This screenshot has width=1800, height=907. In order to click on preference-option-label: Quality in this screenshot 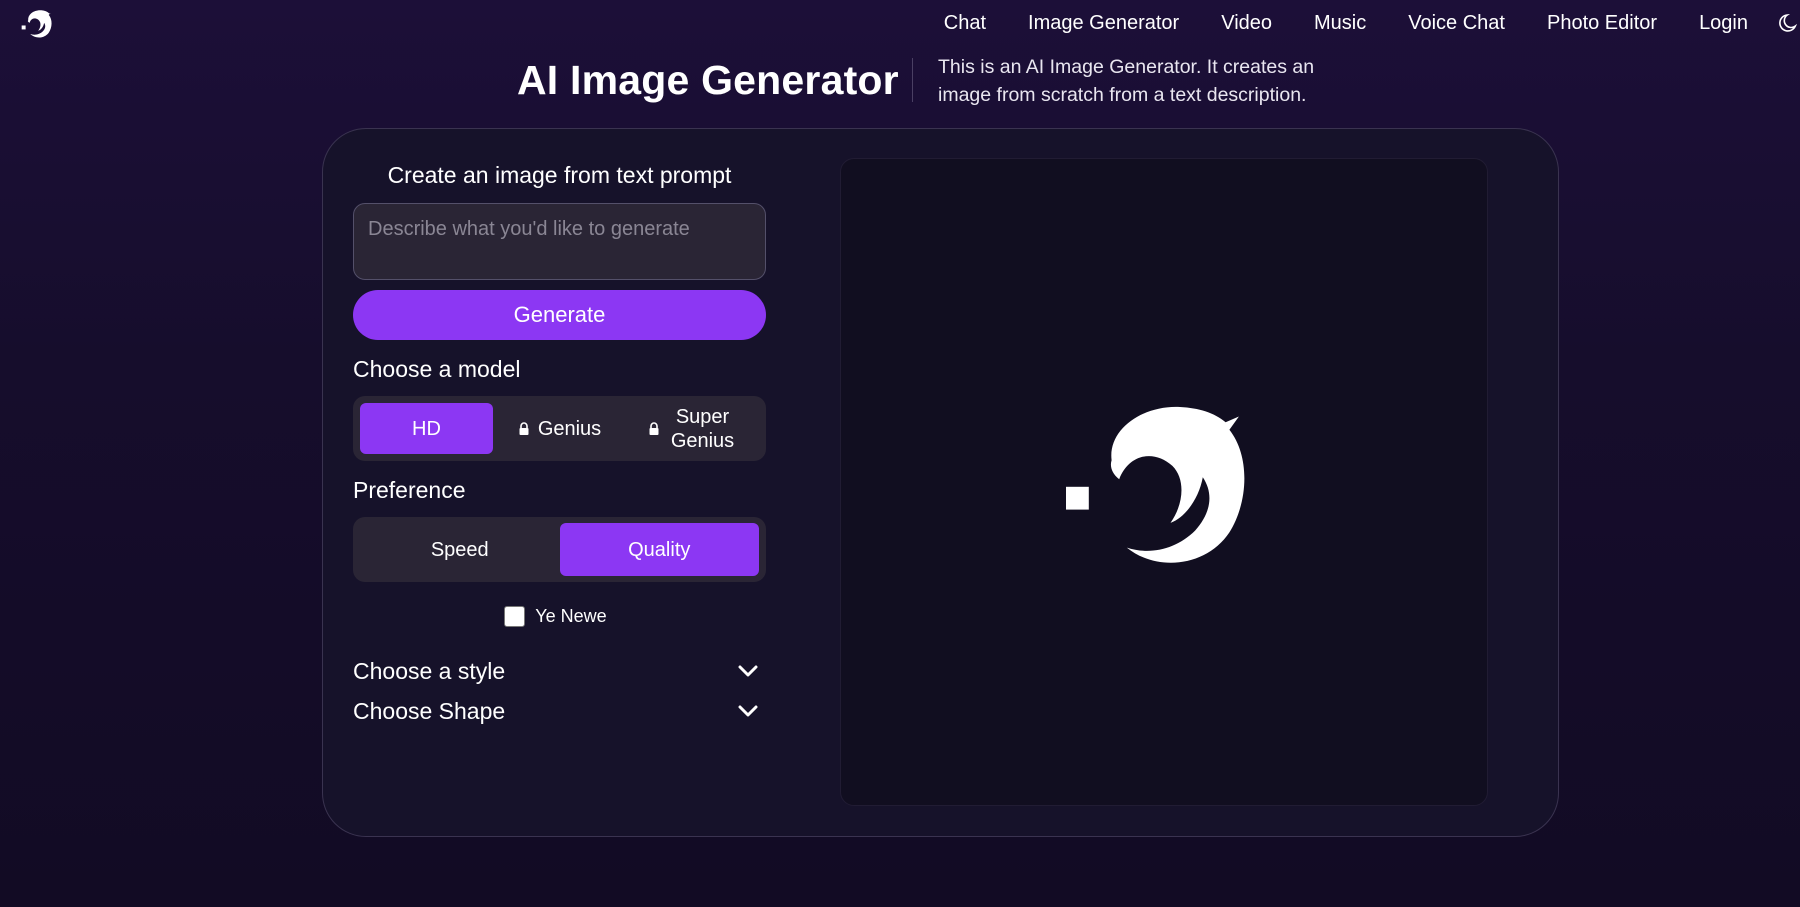, I will do `click(659, 549)`.